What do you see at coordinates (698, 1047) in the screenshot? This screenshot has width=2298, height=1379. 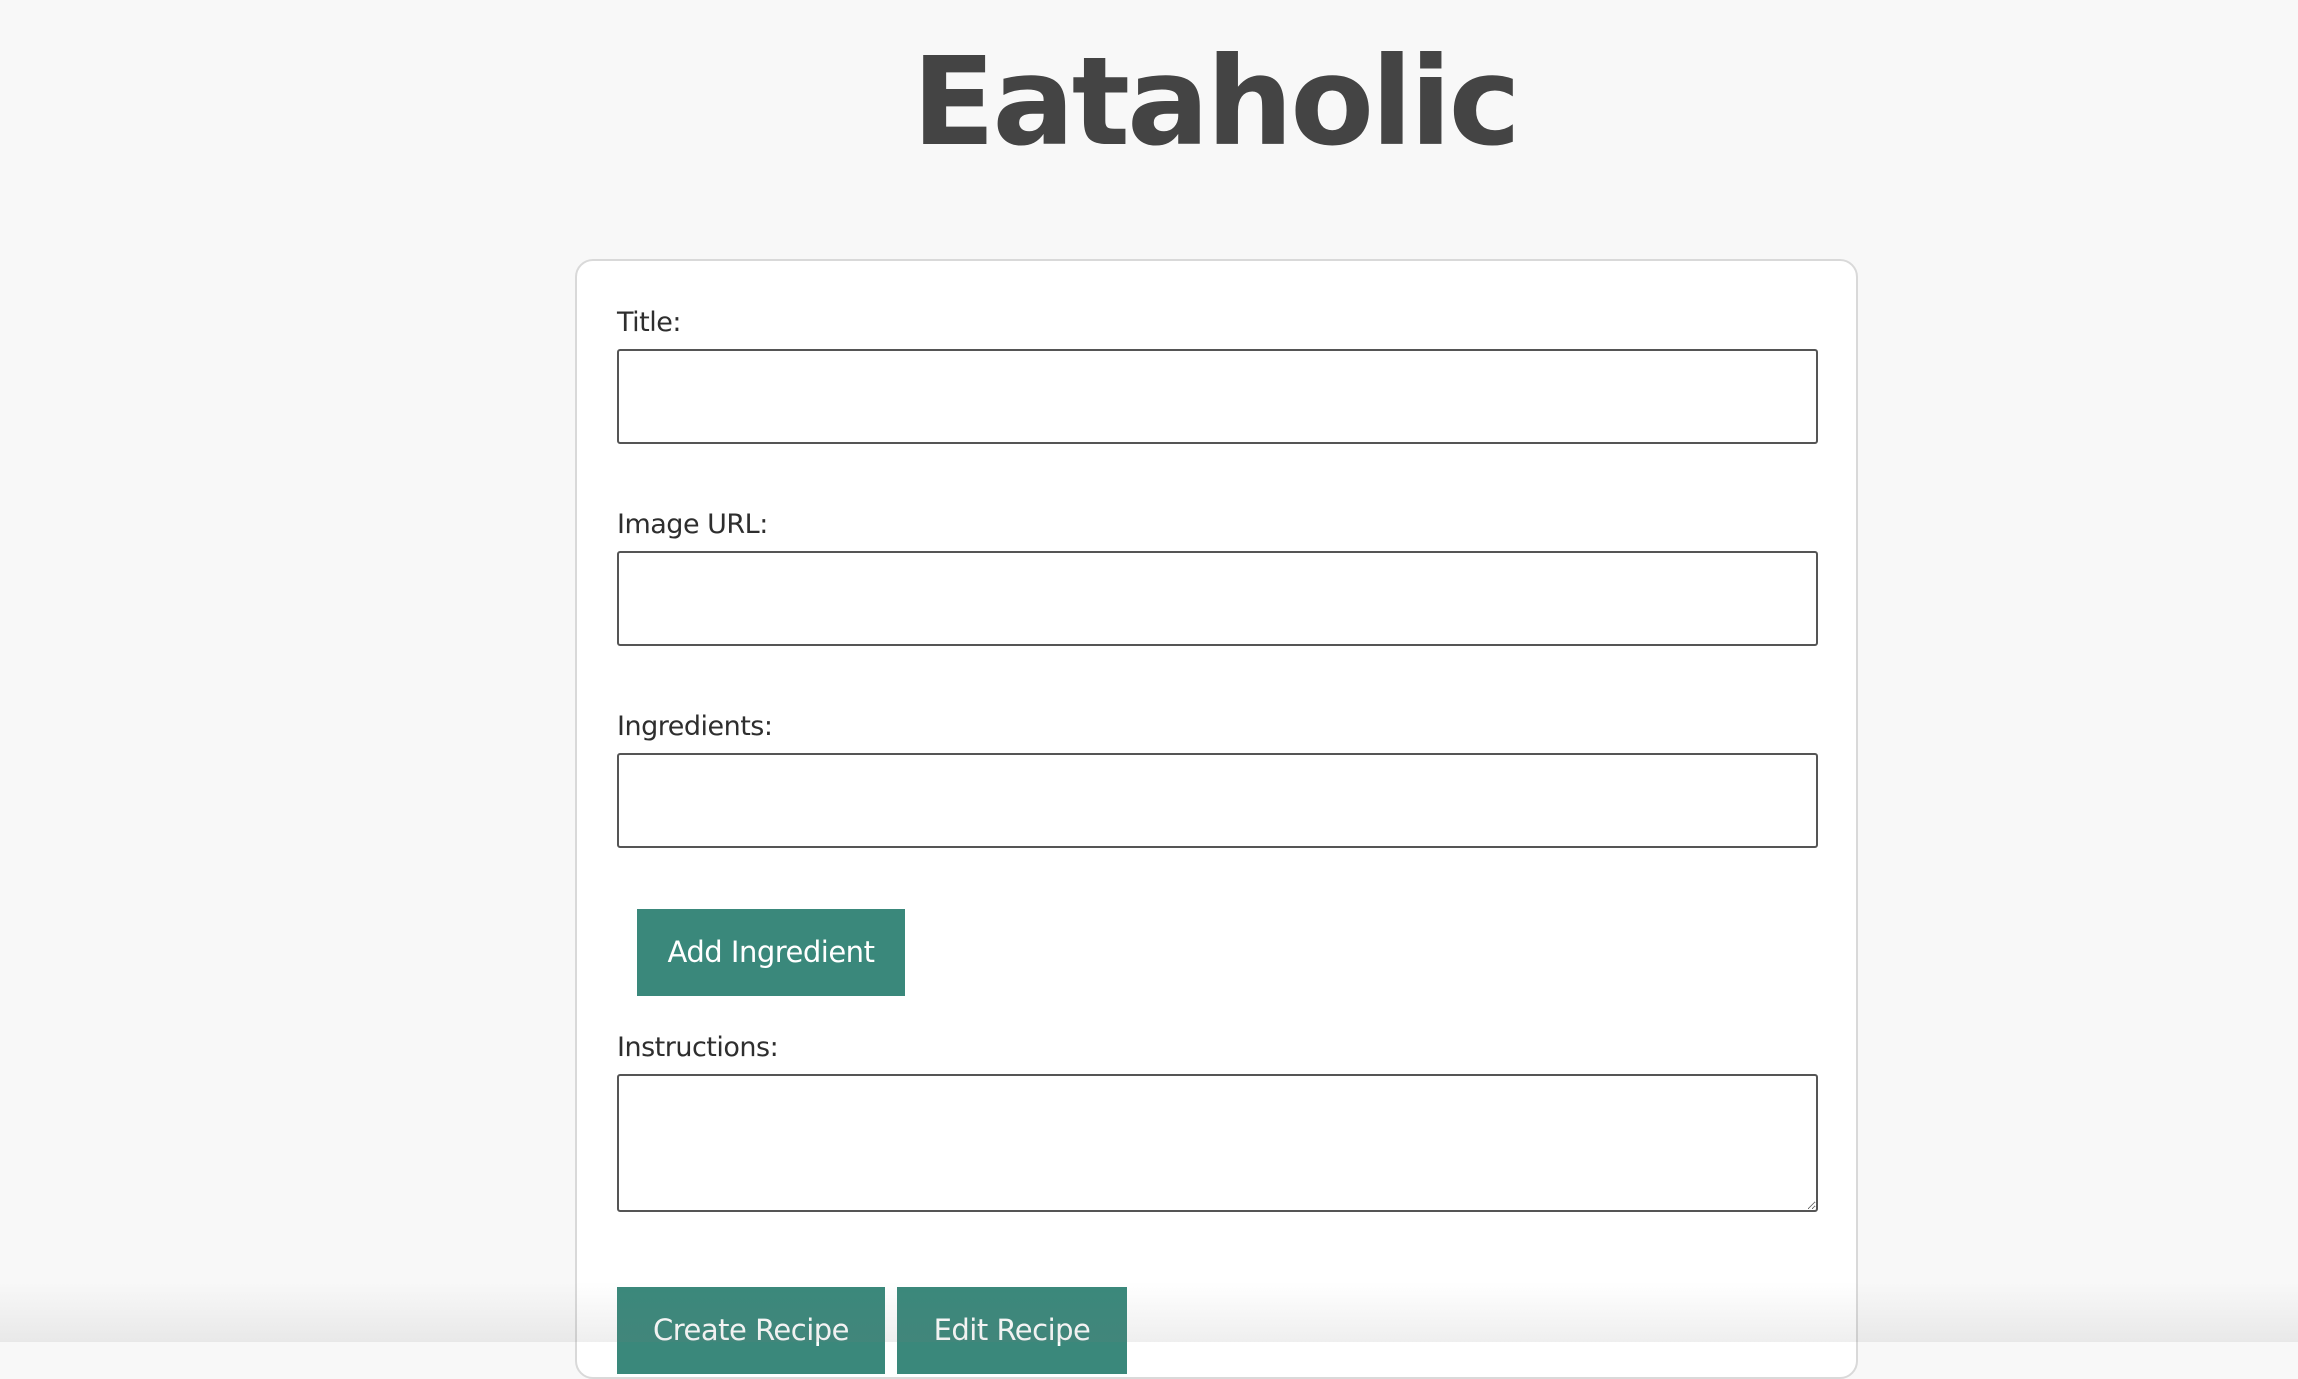 I see `instructions-label: Instructions:` at bounding box center [698, 1047].